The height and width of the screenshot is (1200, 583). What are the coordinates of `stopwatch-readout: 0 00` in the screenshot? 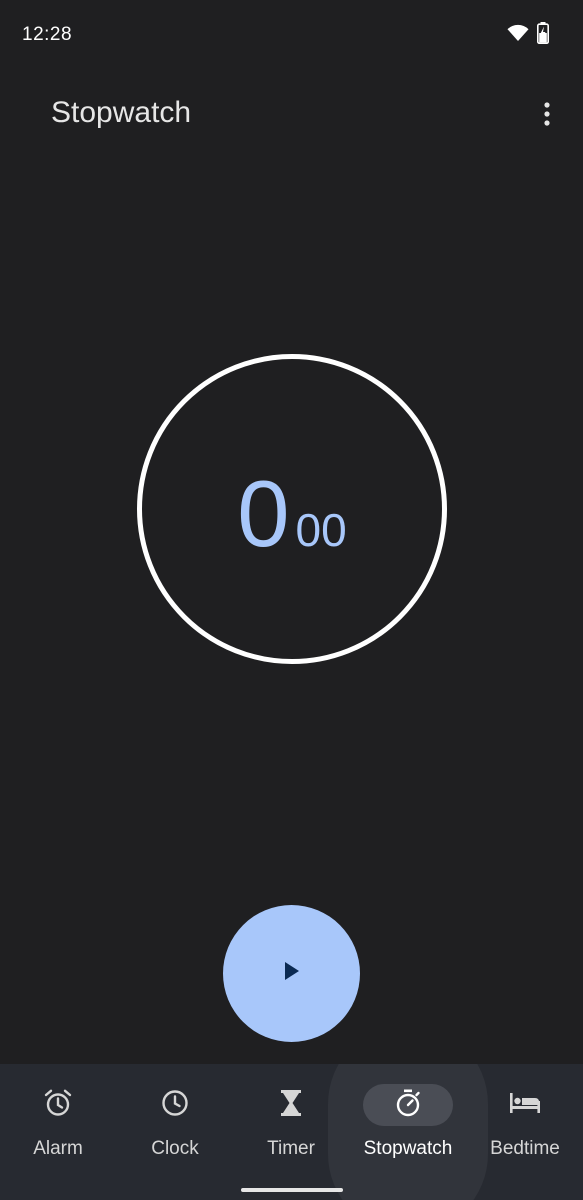 It's located at (292, 509).